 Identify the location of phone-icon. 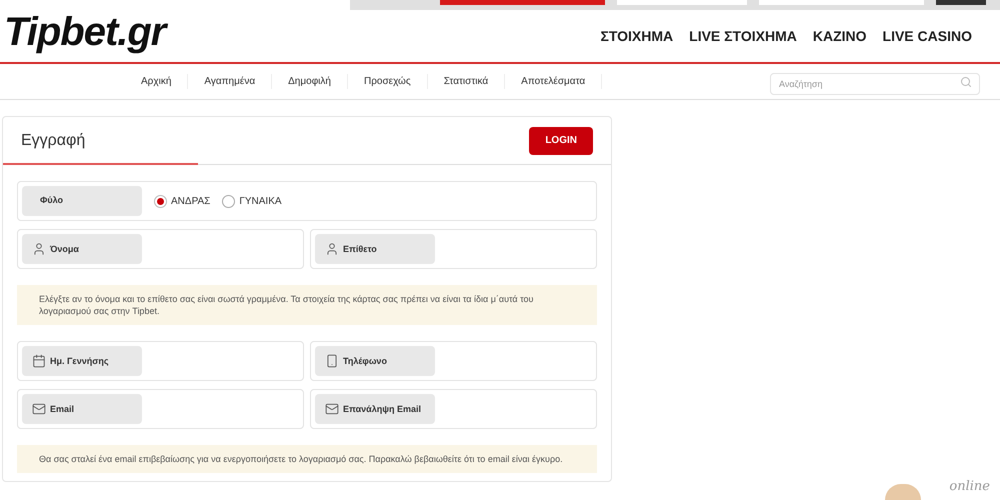
(332, 361).